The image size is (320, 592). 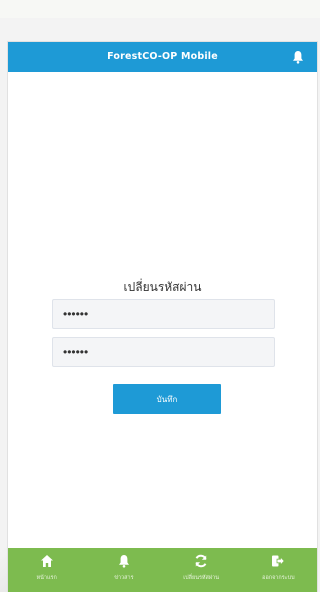 I want to click on tab-logout: ออกจากระบบ, so click(x=278, y=570).